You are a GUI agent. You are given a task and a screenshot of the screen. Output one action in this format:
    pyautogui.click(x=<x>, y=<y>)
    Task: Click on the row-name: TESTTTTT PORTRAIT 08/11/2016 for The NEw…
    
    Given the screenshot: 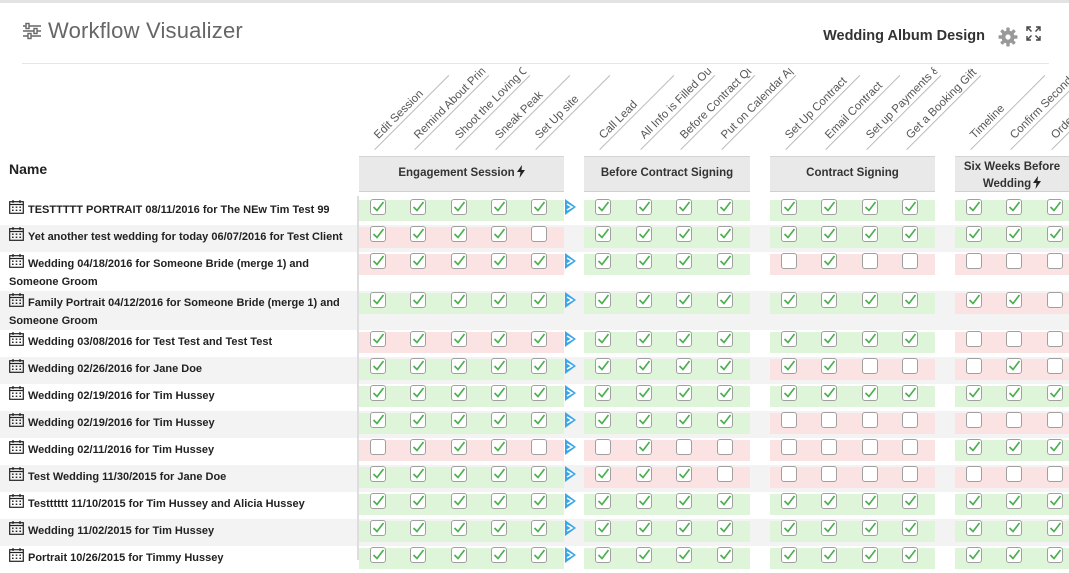 What is the action you would take?
    pyautogui.click(x=184, y=209)
    